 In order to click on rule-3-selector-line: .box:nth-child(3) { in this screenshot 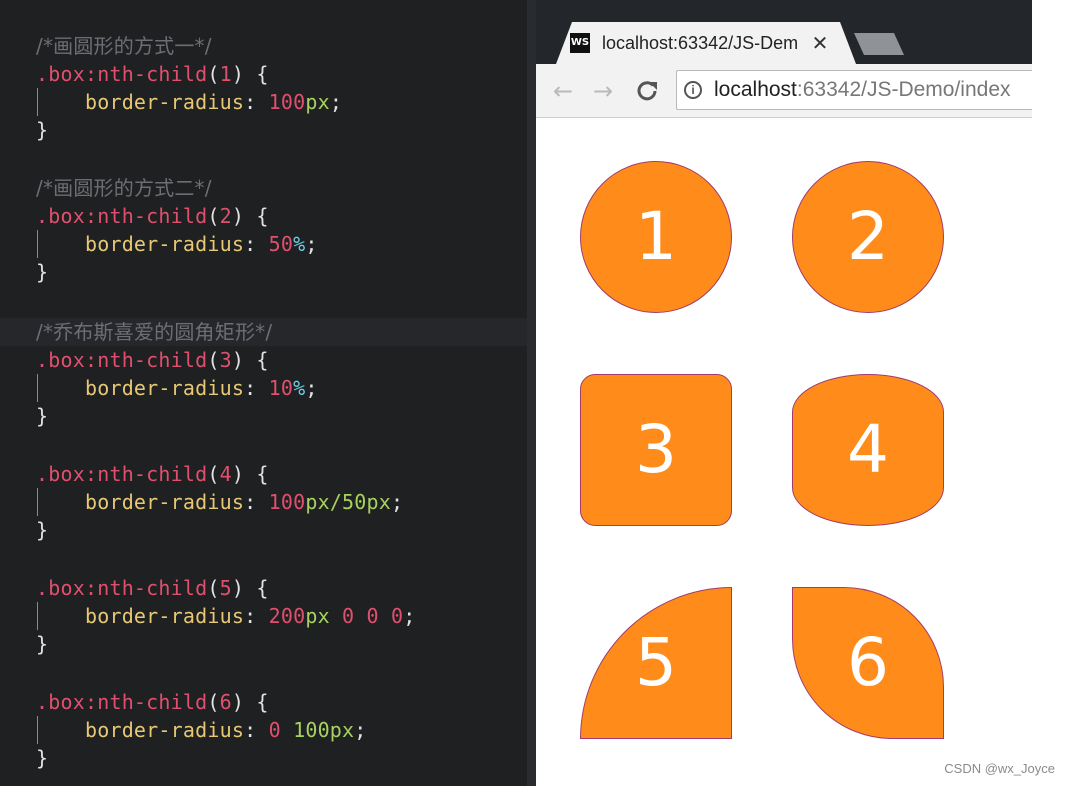, I will do `click(152, 360)`.